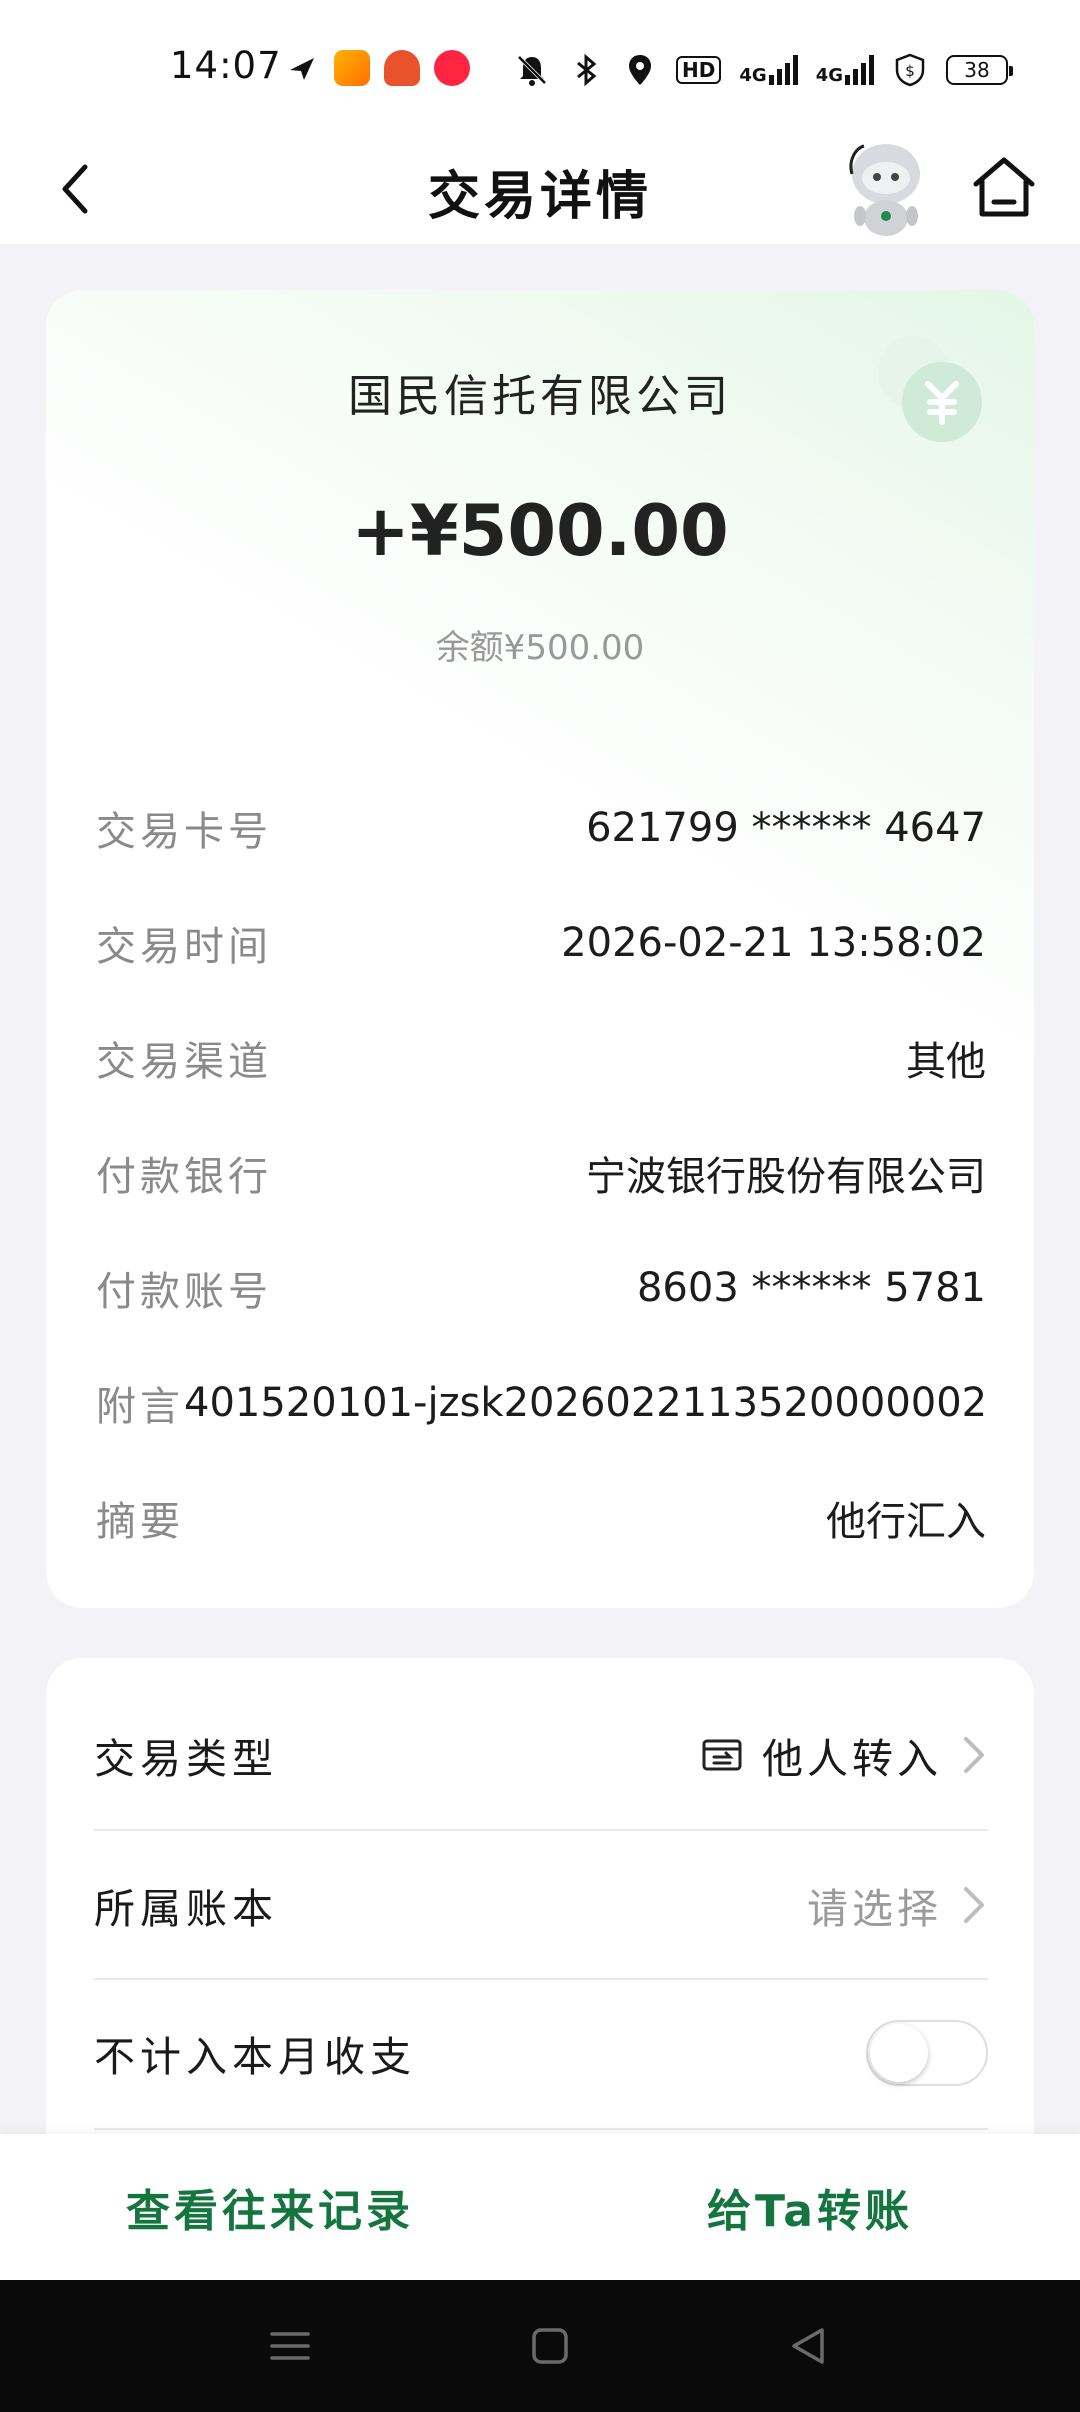 This screenshot has height=2412, width=1080. Describe the element at coordinates (452, 68) in the screenshot. I see `red-app-icon` at that location.